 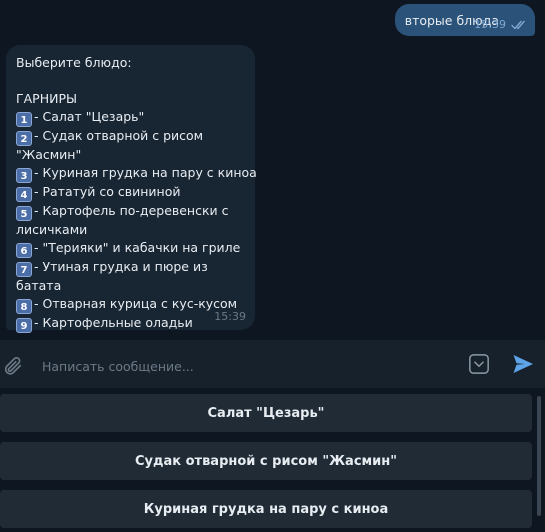 I want to click on keycap-3-icon: 3, so click(x=24, y=175).